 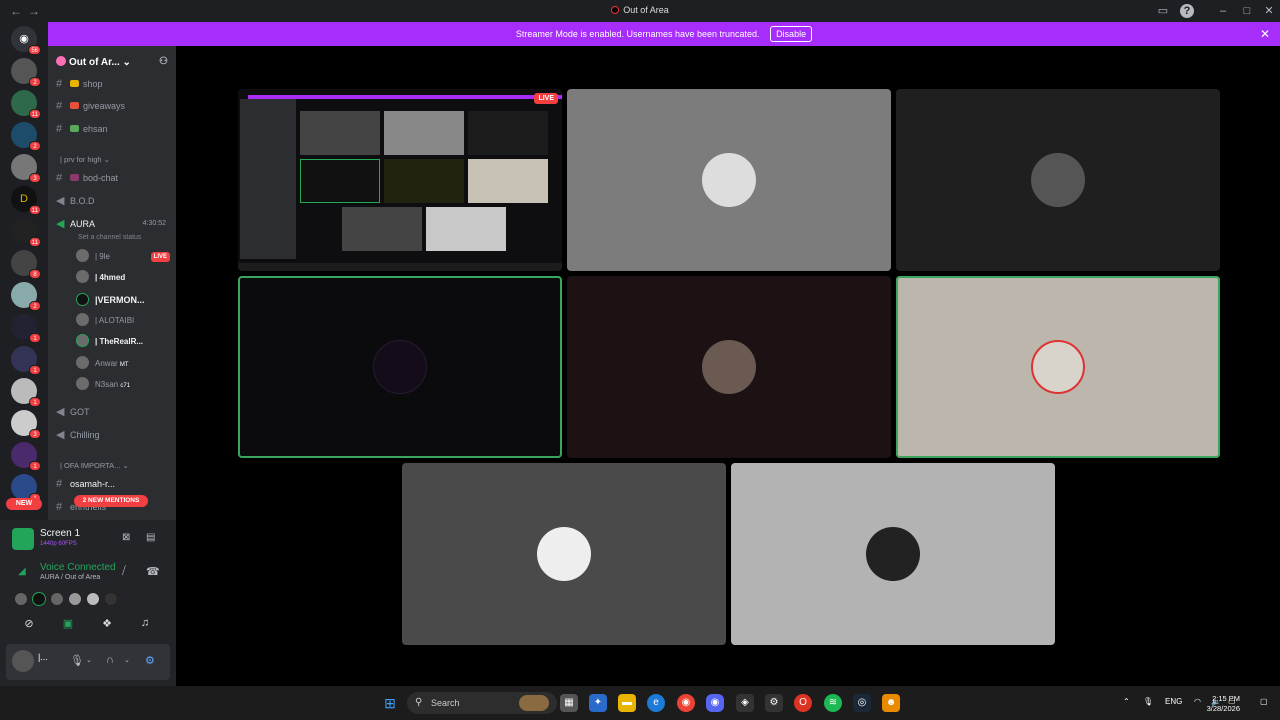 What do you see at coordinates (77, 660) in the screenshot?
I see `microphone-icon: 🎙` at bounding box center [77, 660].